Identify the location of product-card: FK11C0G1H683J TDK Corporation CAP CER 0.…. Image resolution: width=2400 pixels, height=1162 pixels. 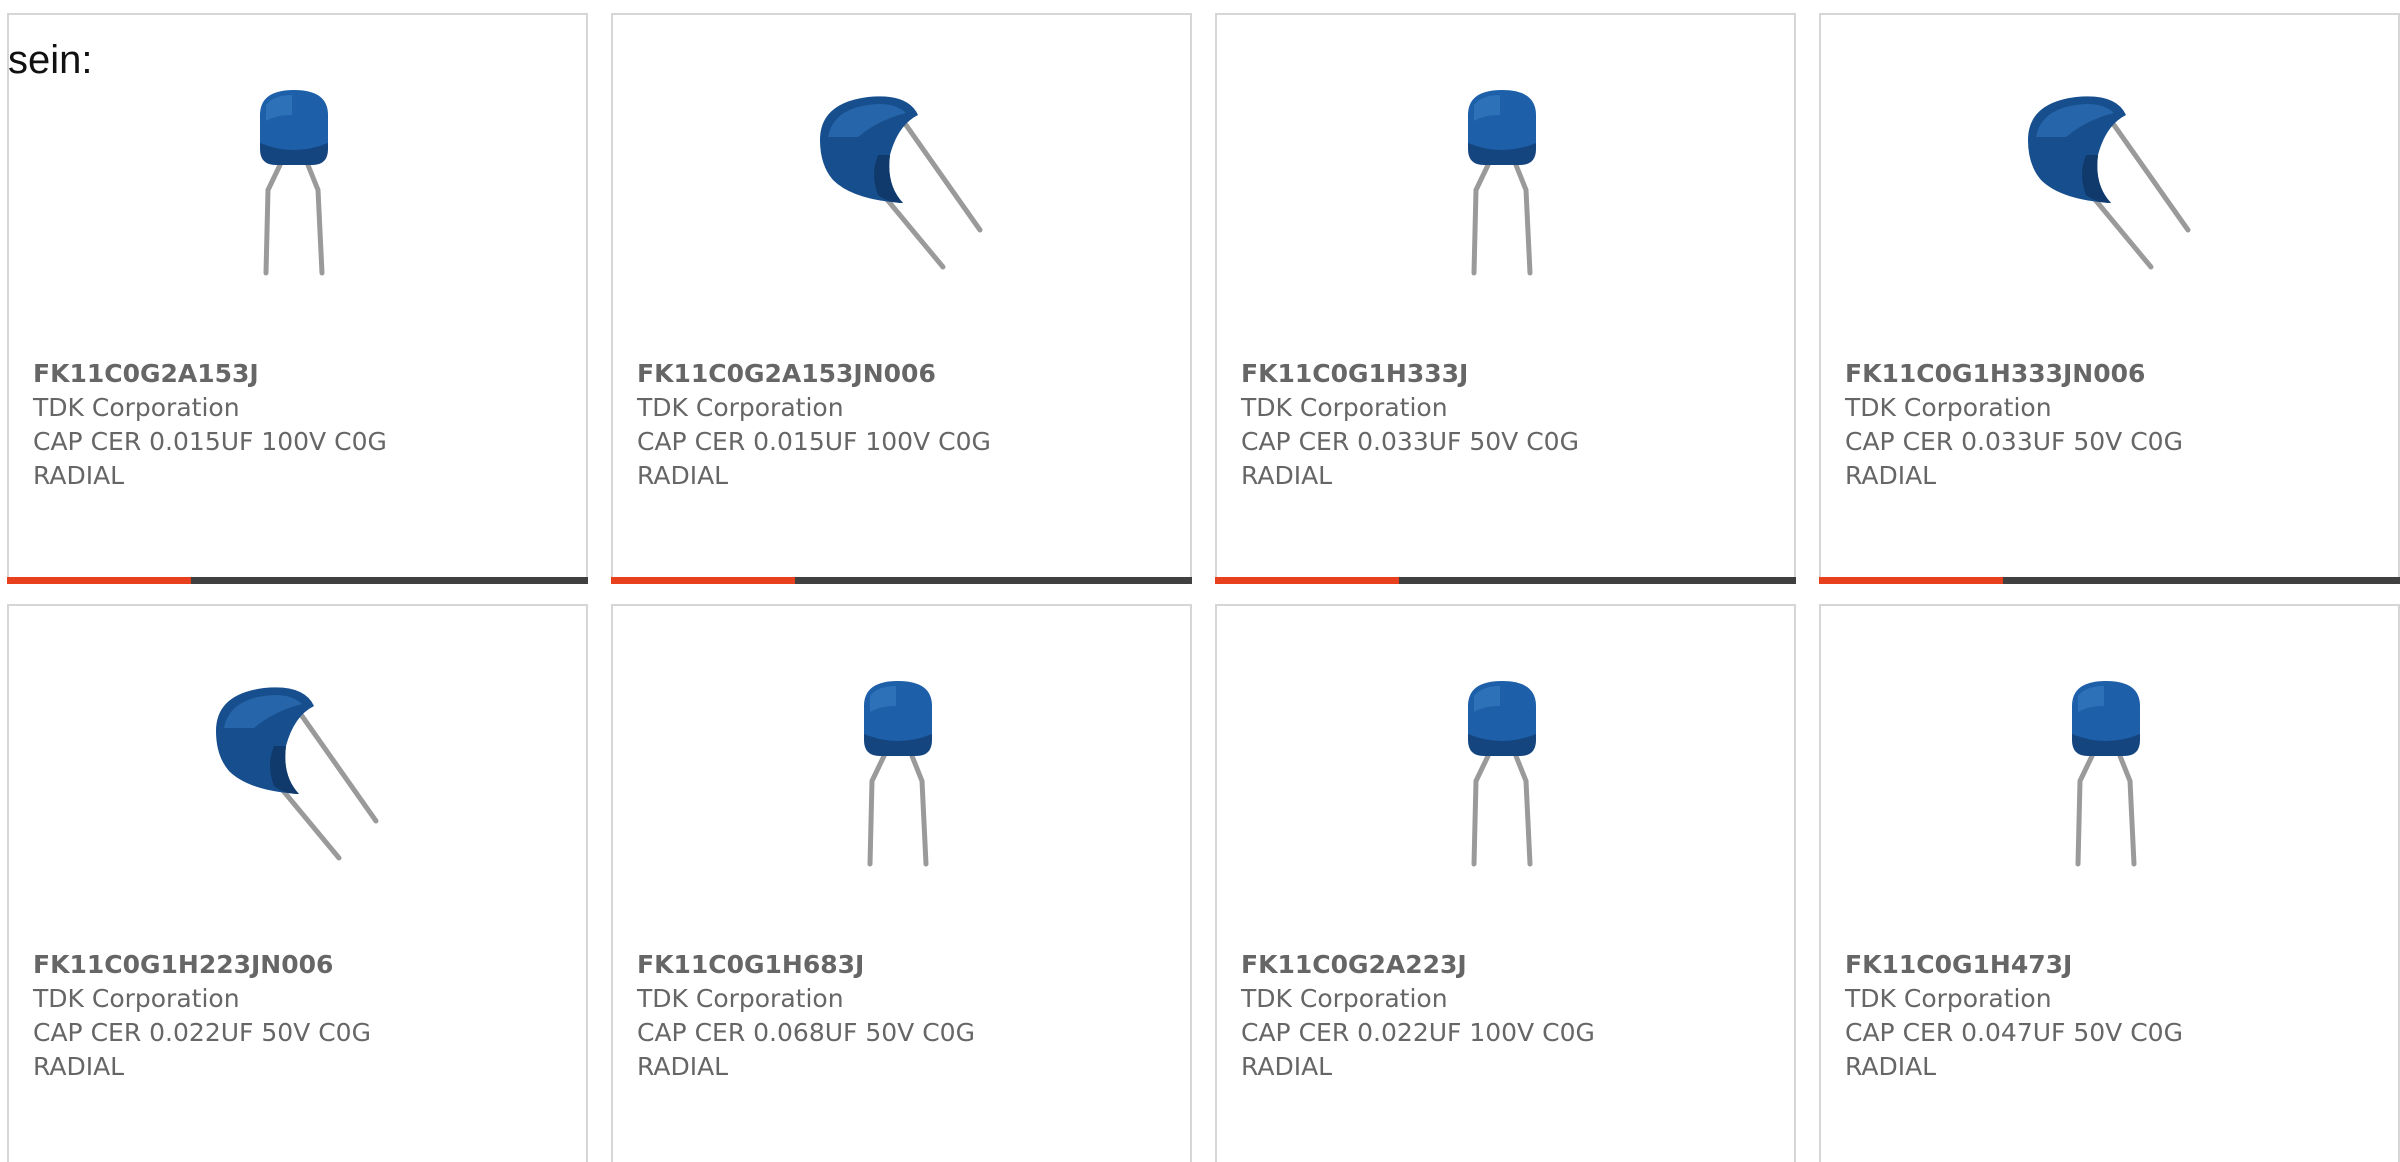
(901, 883).